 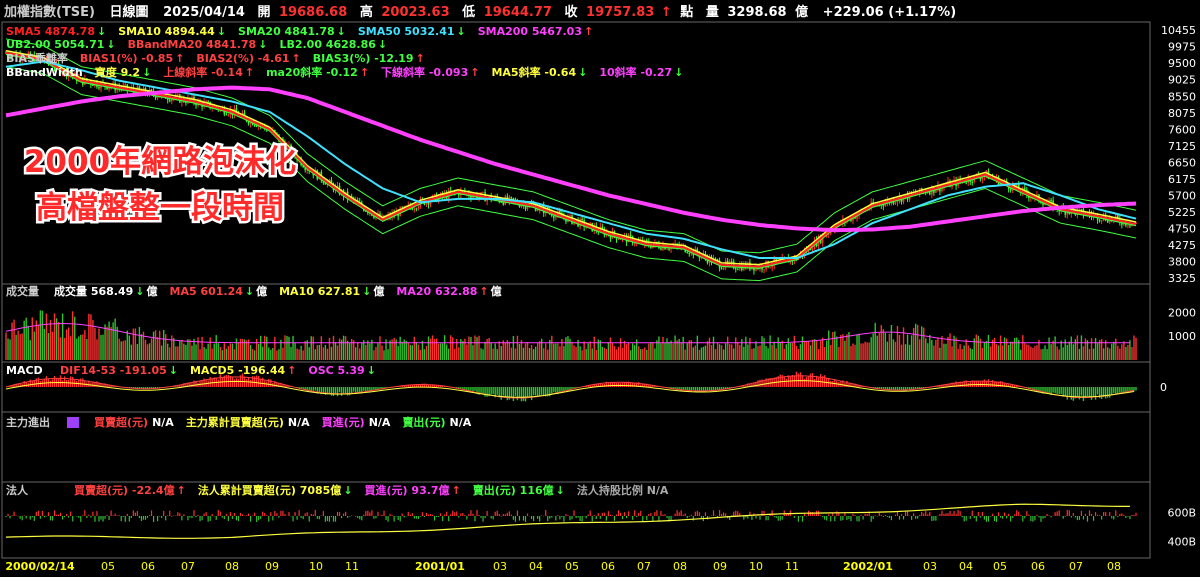 I want to click on price-y-tick: 9500, so click(x=1182, y=63).